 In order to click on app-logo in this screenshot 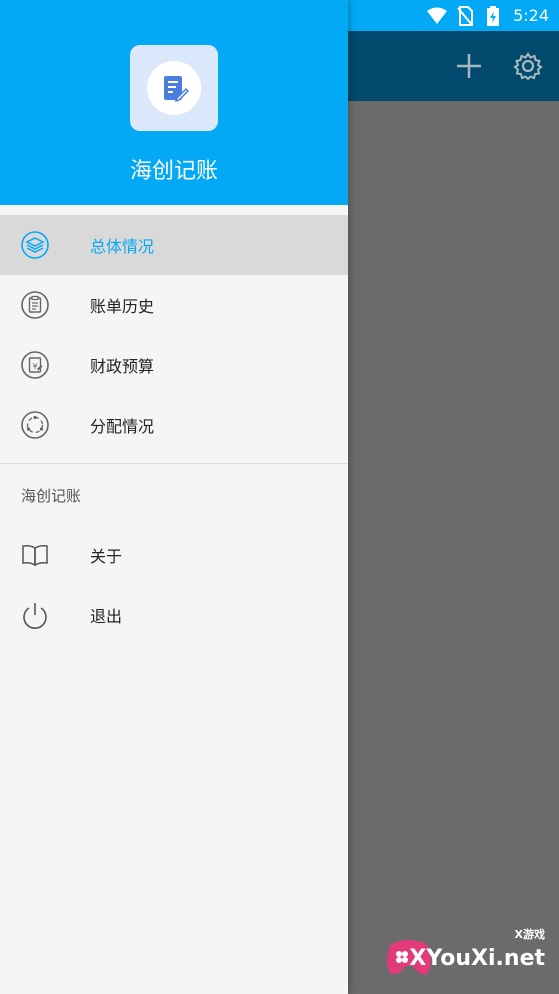, I will do `click(174, 88)`.